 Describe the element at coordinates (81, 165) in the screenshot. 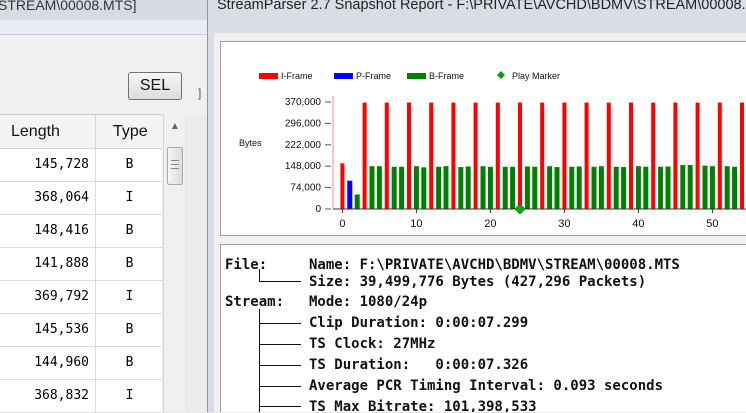

I see `table-row: 145,728 B` at that location.